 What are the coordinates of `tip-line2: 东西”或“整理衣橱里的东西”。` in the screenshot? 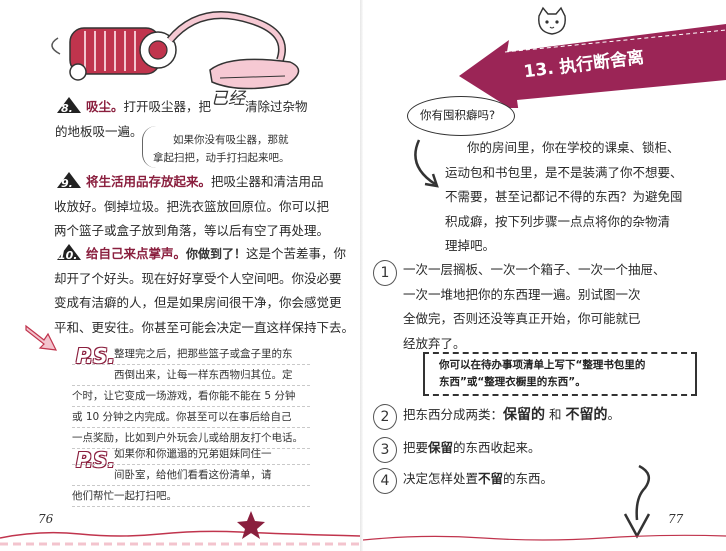 It's located at (512, 382).